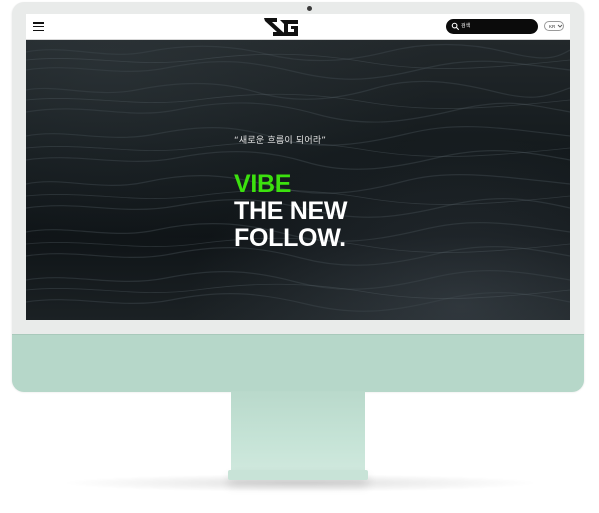  I want to click on search-placeholder: 검색, so click(466, 26).